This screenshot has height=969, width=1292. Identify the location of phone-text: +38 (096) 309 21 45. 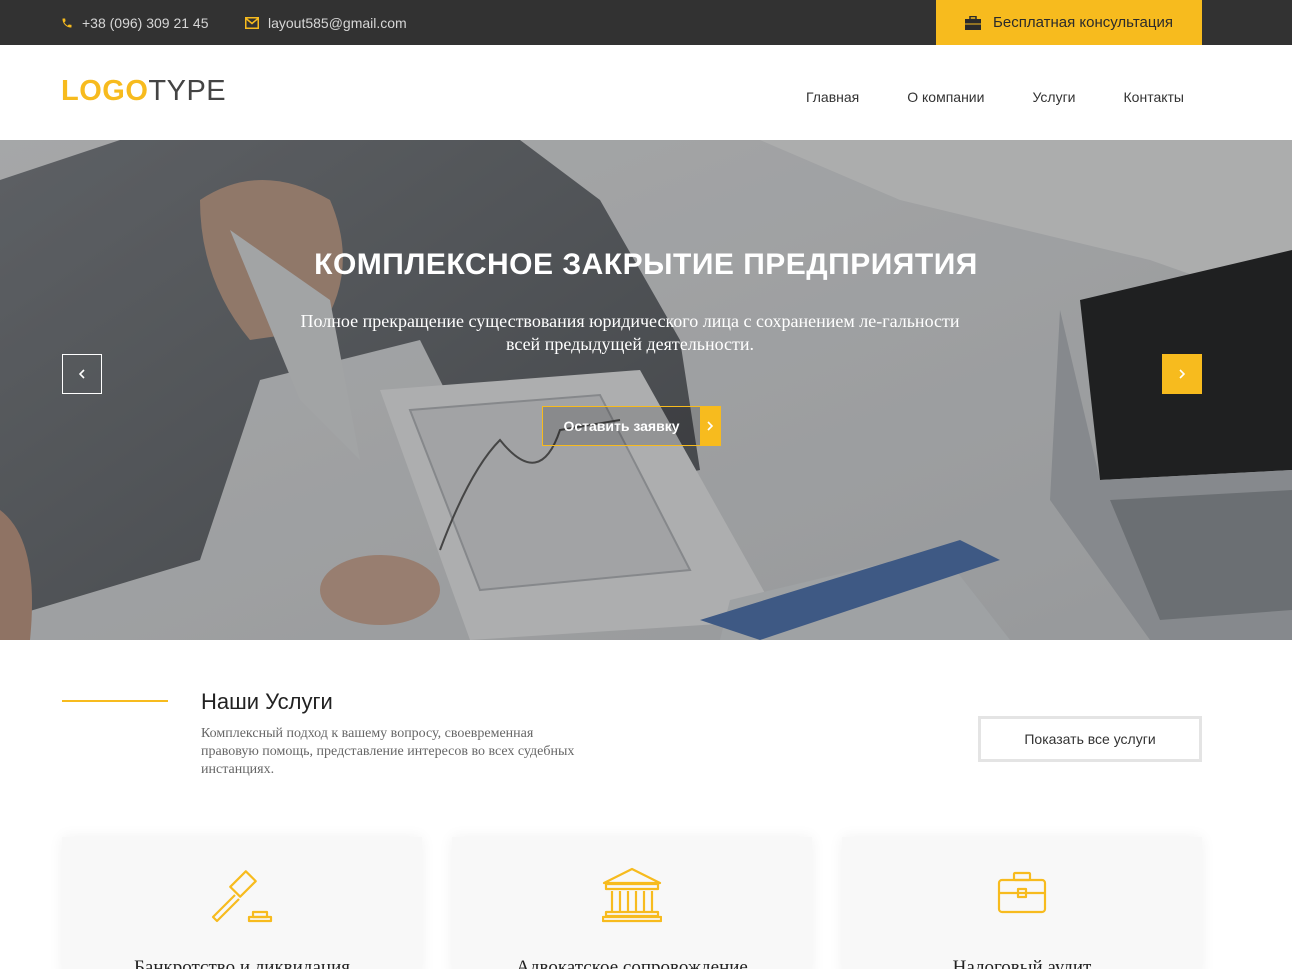
(145, 22).